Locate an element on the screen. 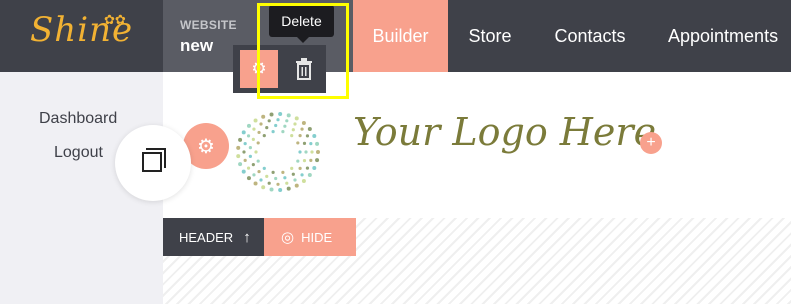 The height and width of the screenshot is (304, 791). add-element-button: + is located at coordinates (651, 143).